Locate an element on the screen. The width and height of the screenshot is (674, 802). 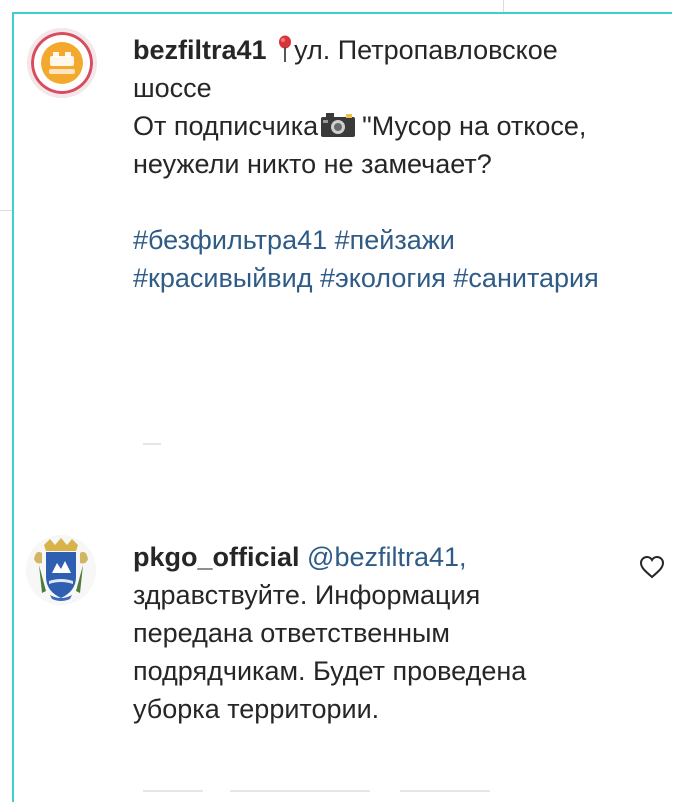
comment-text: От подписчика is located at coordinates (226, 126).